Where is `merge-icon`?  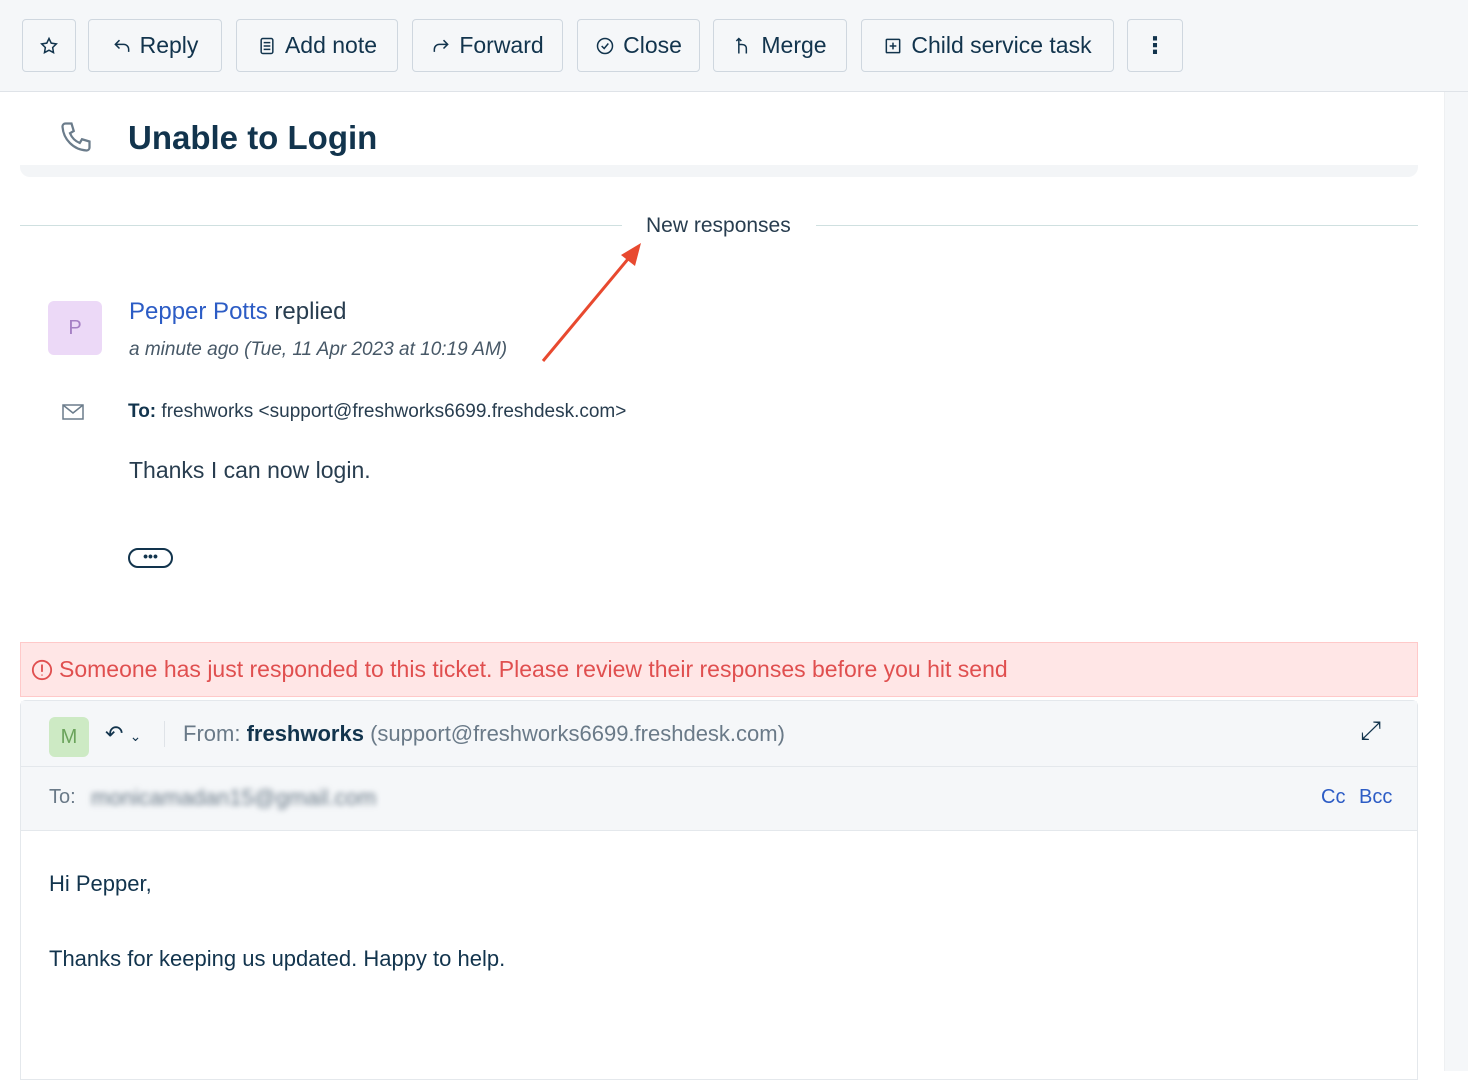 merge-icon is located at coordinates (742, 44).